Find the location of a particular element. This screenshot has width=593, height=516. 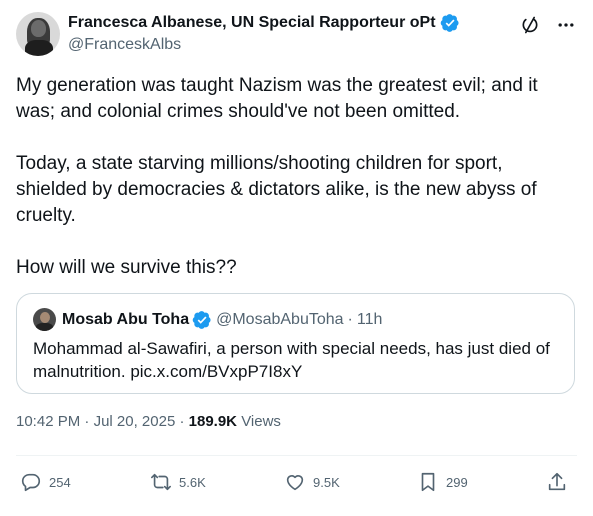

bookmark-button: 299 is located at coordinates (442, 482).